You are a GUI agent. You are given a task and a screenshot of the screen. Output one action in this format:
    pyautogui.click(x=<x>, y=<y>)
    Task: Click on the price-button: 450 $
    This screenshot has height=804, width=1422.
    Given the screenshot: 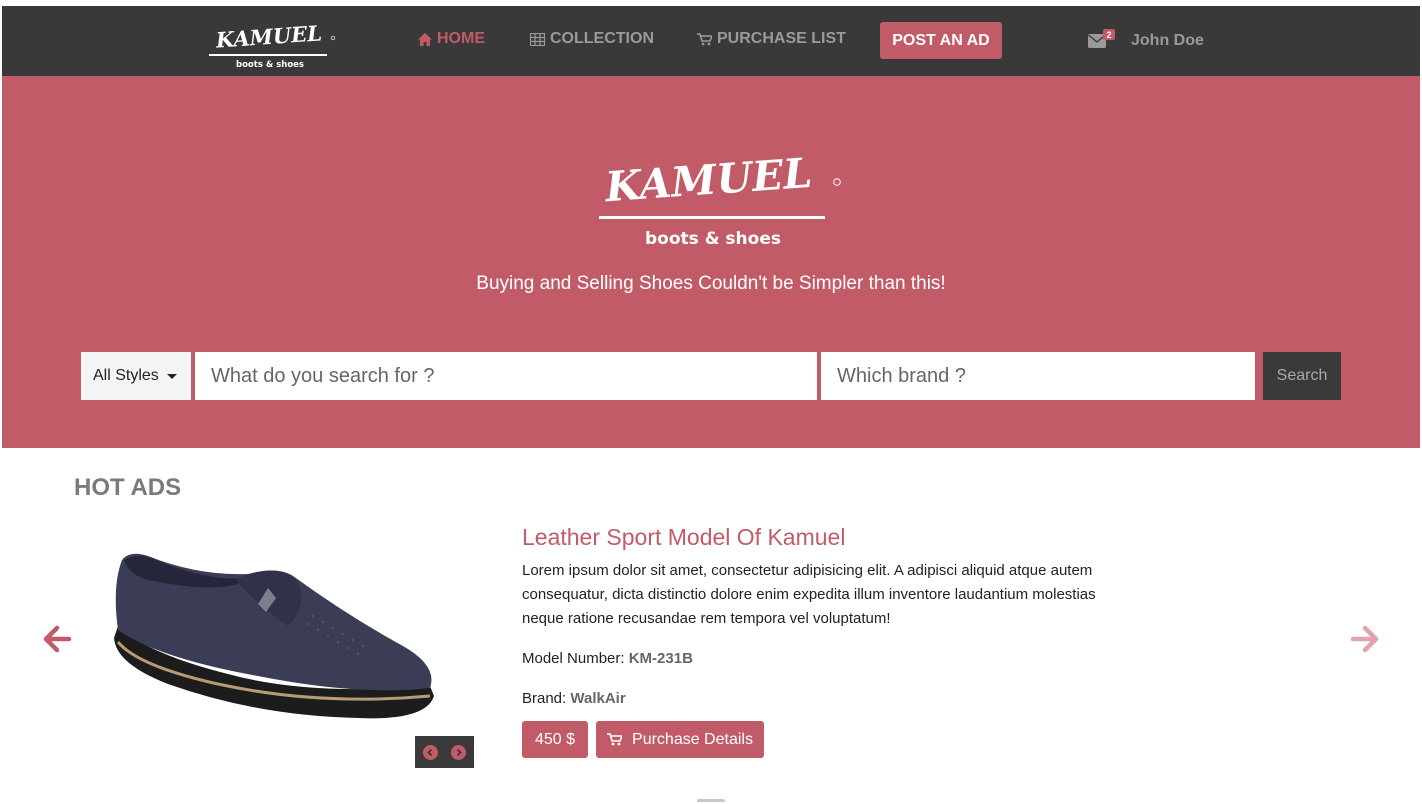 What is the action you would take?
    pyautogui.click(x=555, y=739)
    